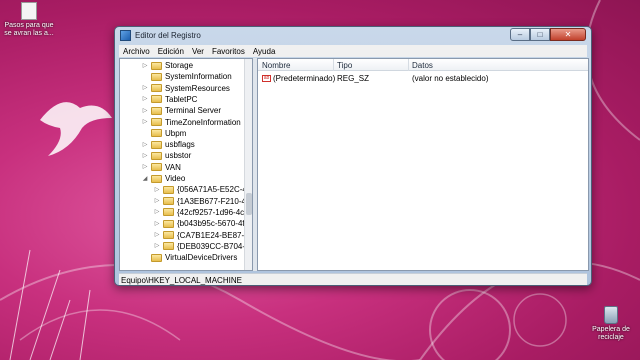  I want to click on maximize-button: □, so click(540, 34).